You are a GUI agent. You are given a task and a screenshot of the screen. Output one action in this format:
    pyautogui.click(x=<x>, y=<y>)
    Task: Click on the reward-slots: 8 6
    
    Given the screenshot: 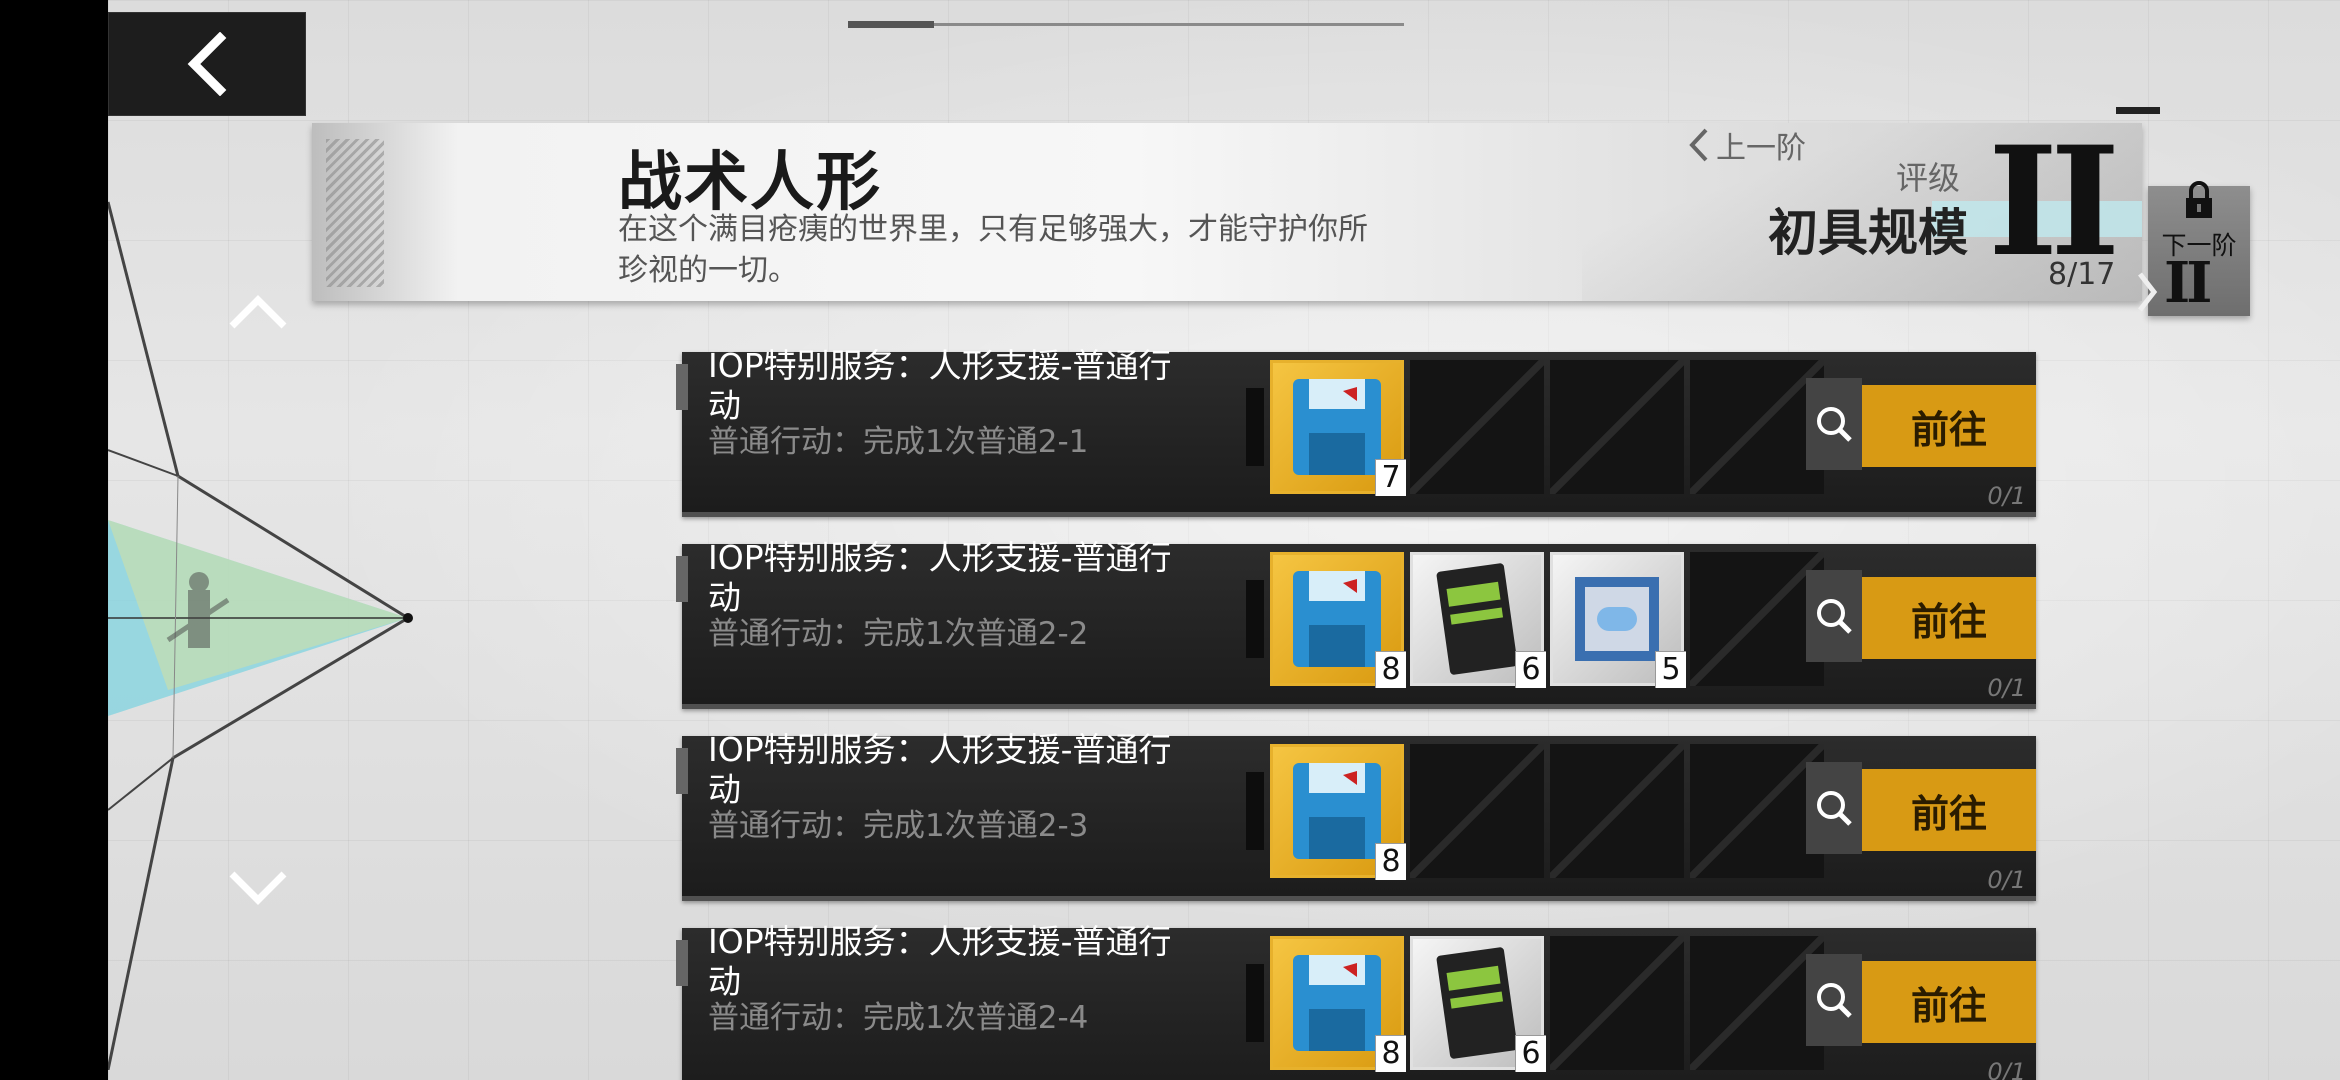 What is the action you would take?
    pyautogui.click(x=1547, y=1004)
    